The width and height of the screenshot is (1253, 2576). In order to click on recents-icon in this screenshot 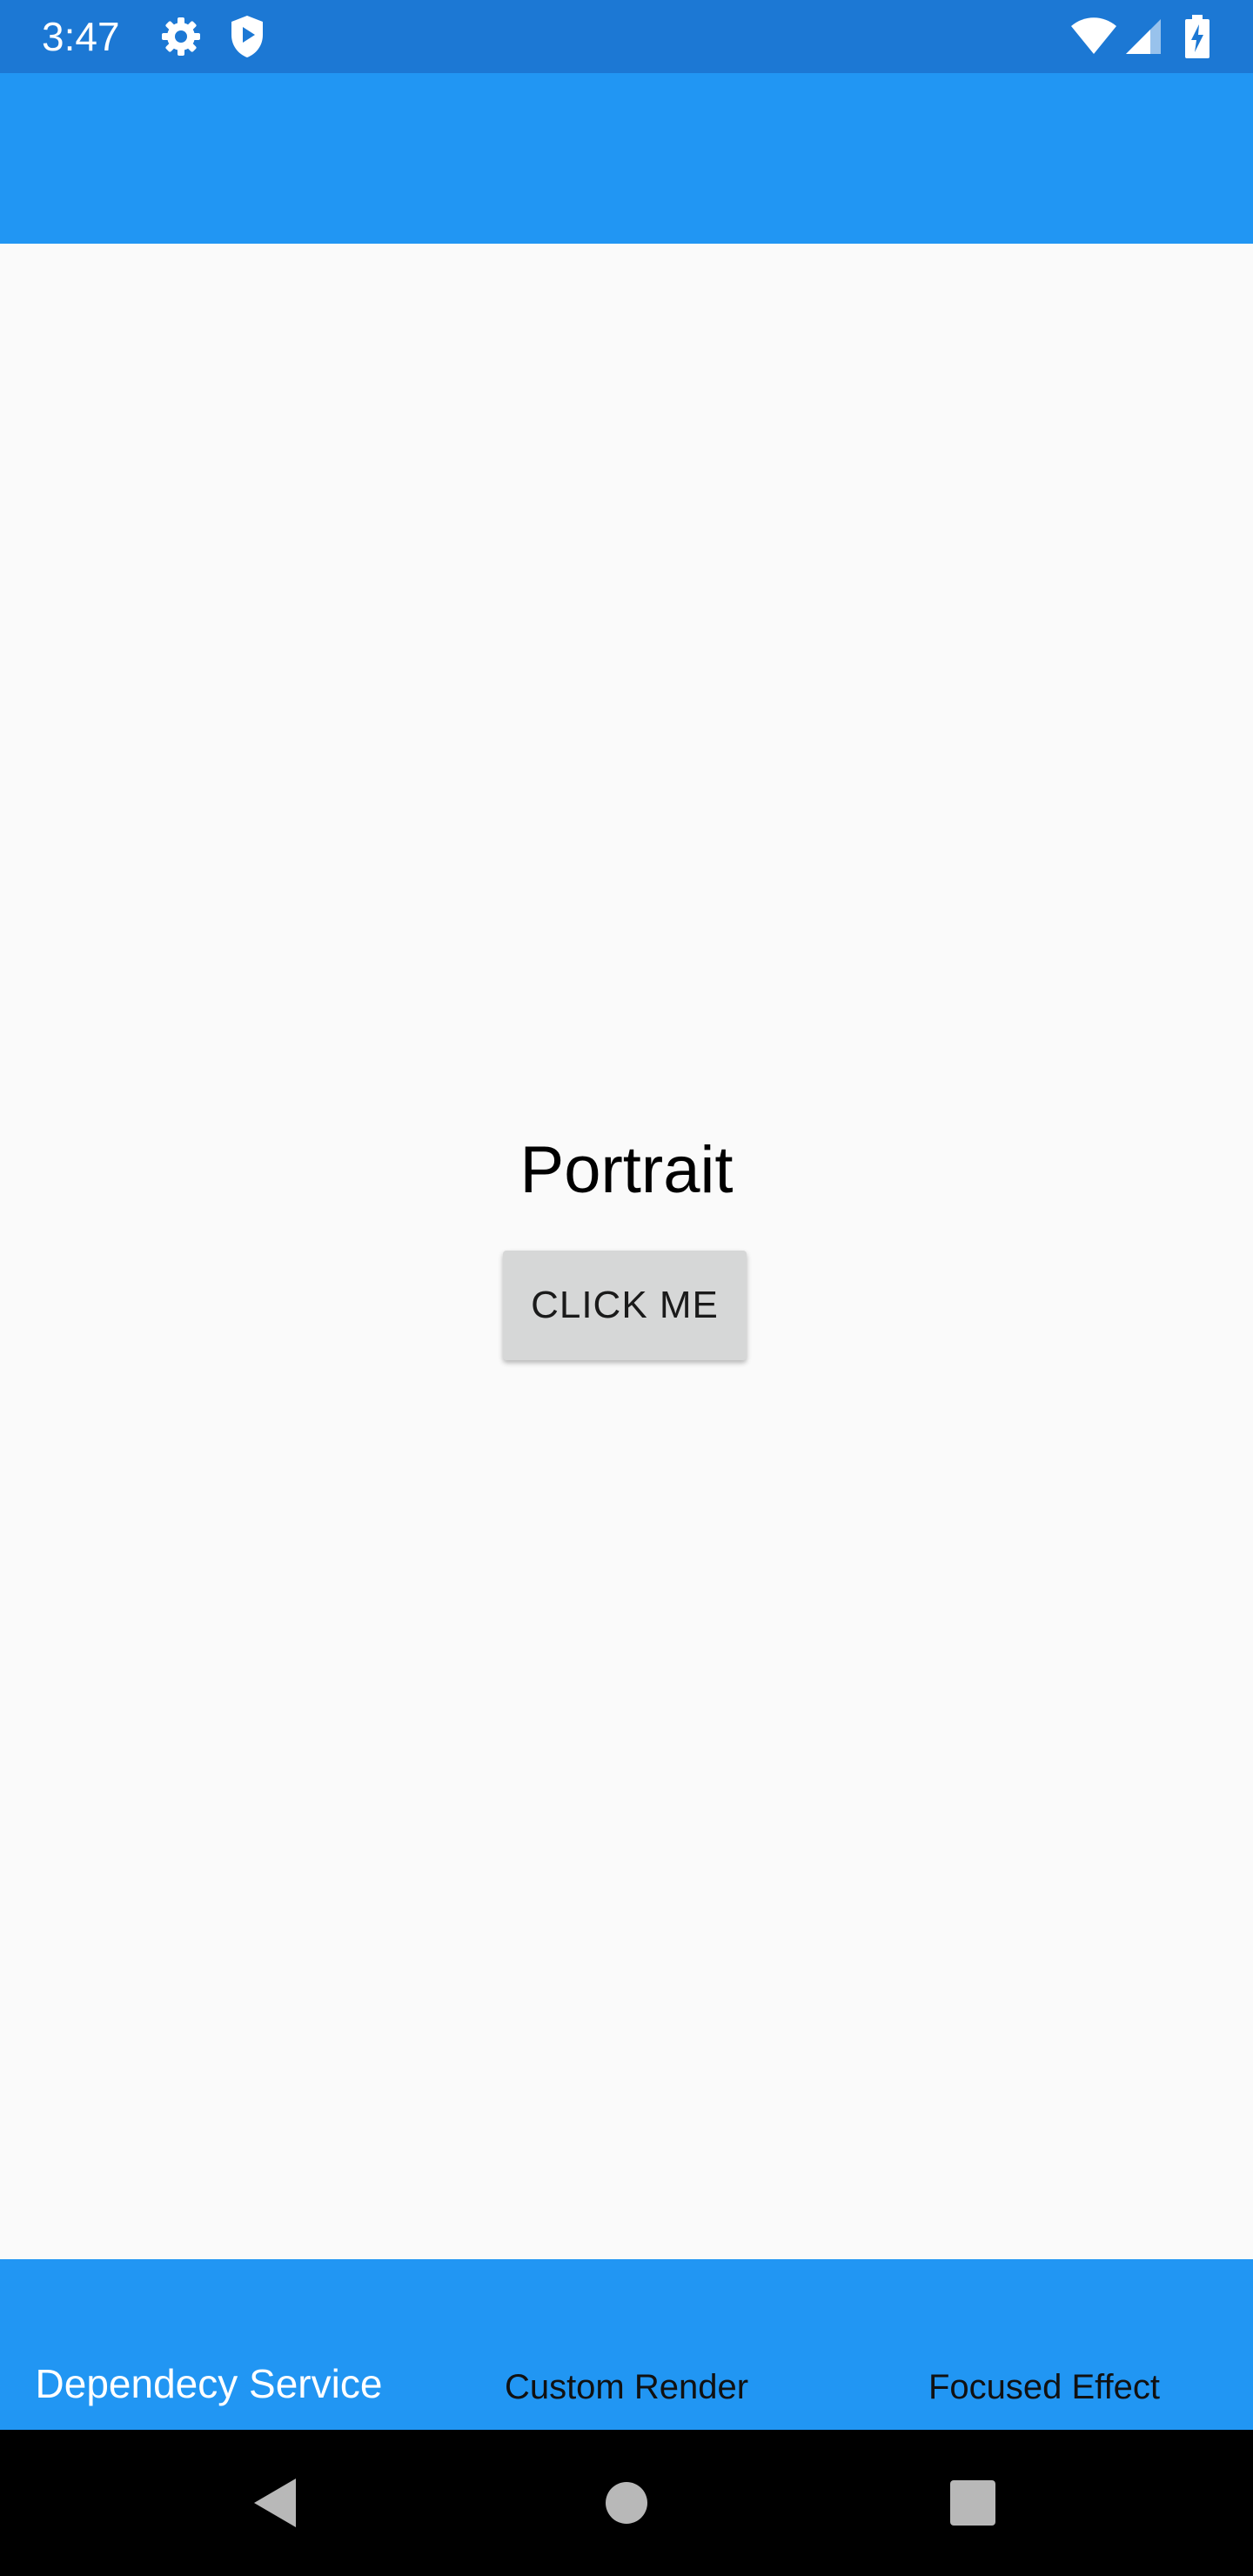, I will do `click(972, 2503)`.